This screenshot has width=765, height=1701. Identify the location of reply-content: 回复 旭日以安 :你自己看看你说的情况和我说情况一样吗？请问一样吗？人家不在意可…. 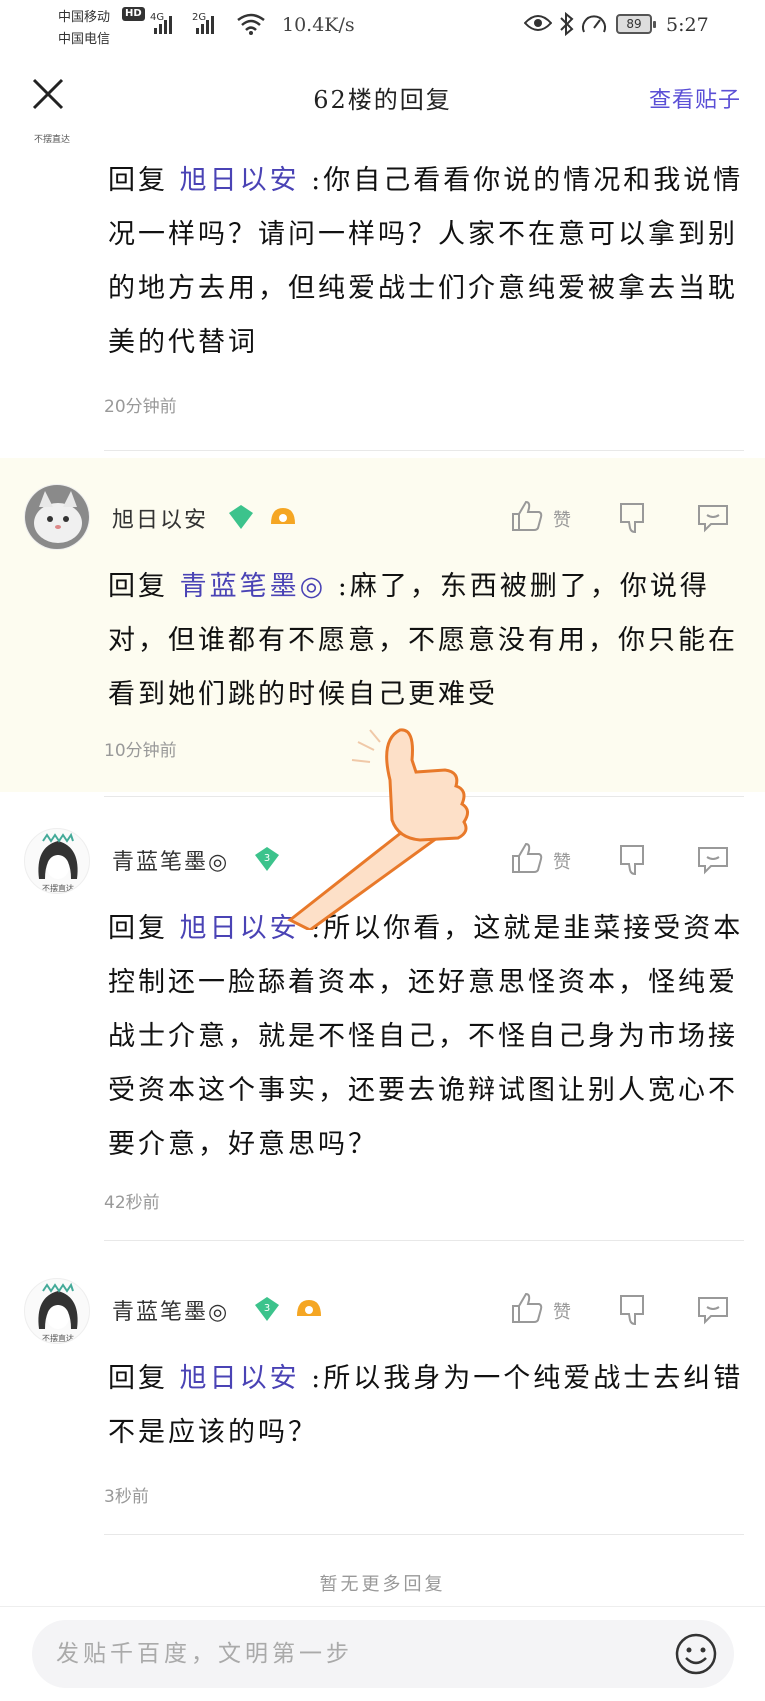
(428, 262).